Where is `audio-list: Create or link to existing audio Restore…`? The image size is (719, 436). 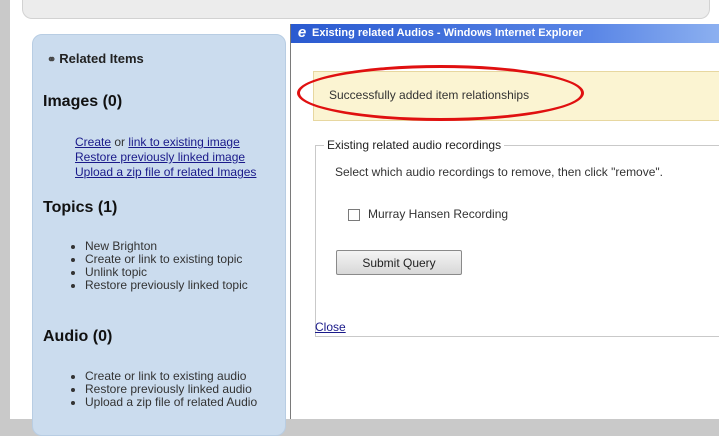
audio-list: Create or link to existing audio Restore… is located at coordinates (165, 389).